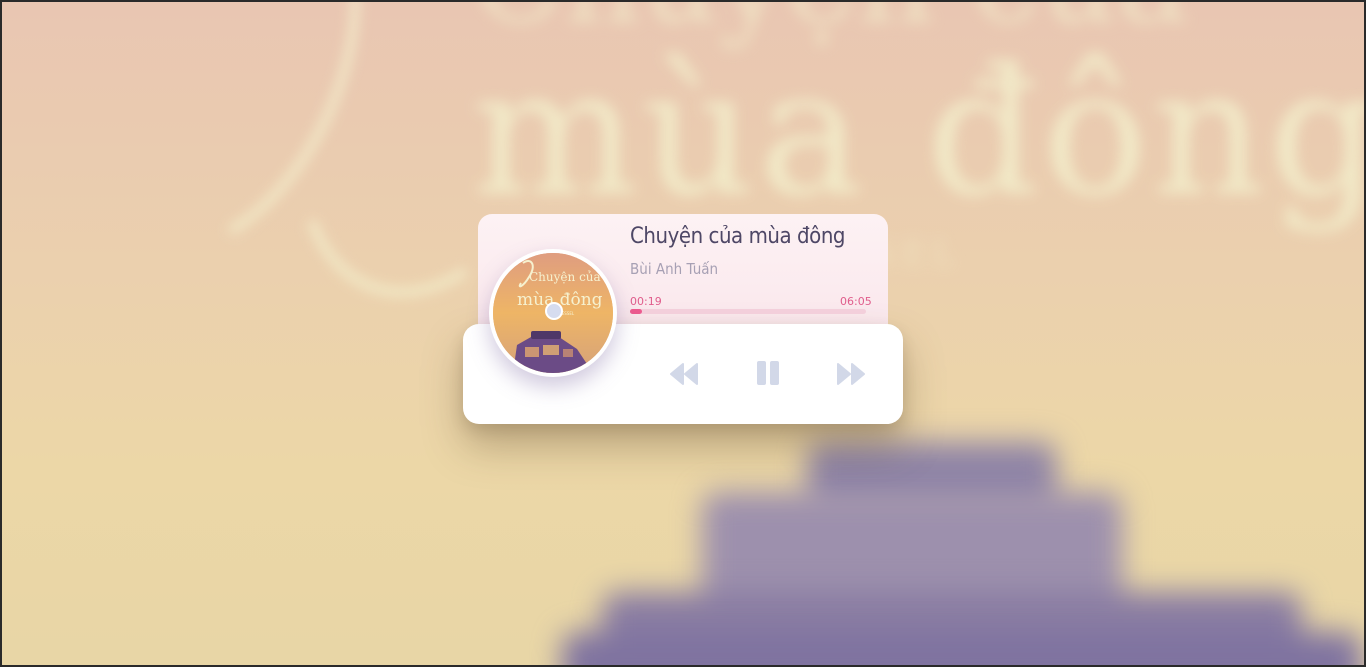 The height and width of the screenshot is (667, 1366). Describe the element at coordinates (565, 277) in the screenshot. I see `album-art-text-line1: Chuyện của` at that location.